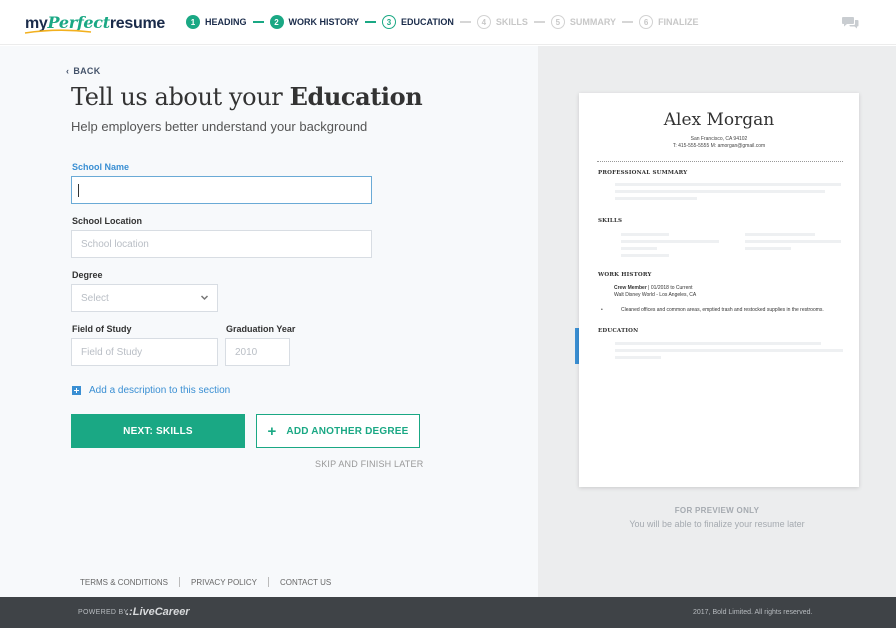  What do you see at coordinates (58, 31) in the screenshot?
I see `logo-swoosh-icon` at bounding box center [58, 31].